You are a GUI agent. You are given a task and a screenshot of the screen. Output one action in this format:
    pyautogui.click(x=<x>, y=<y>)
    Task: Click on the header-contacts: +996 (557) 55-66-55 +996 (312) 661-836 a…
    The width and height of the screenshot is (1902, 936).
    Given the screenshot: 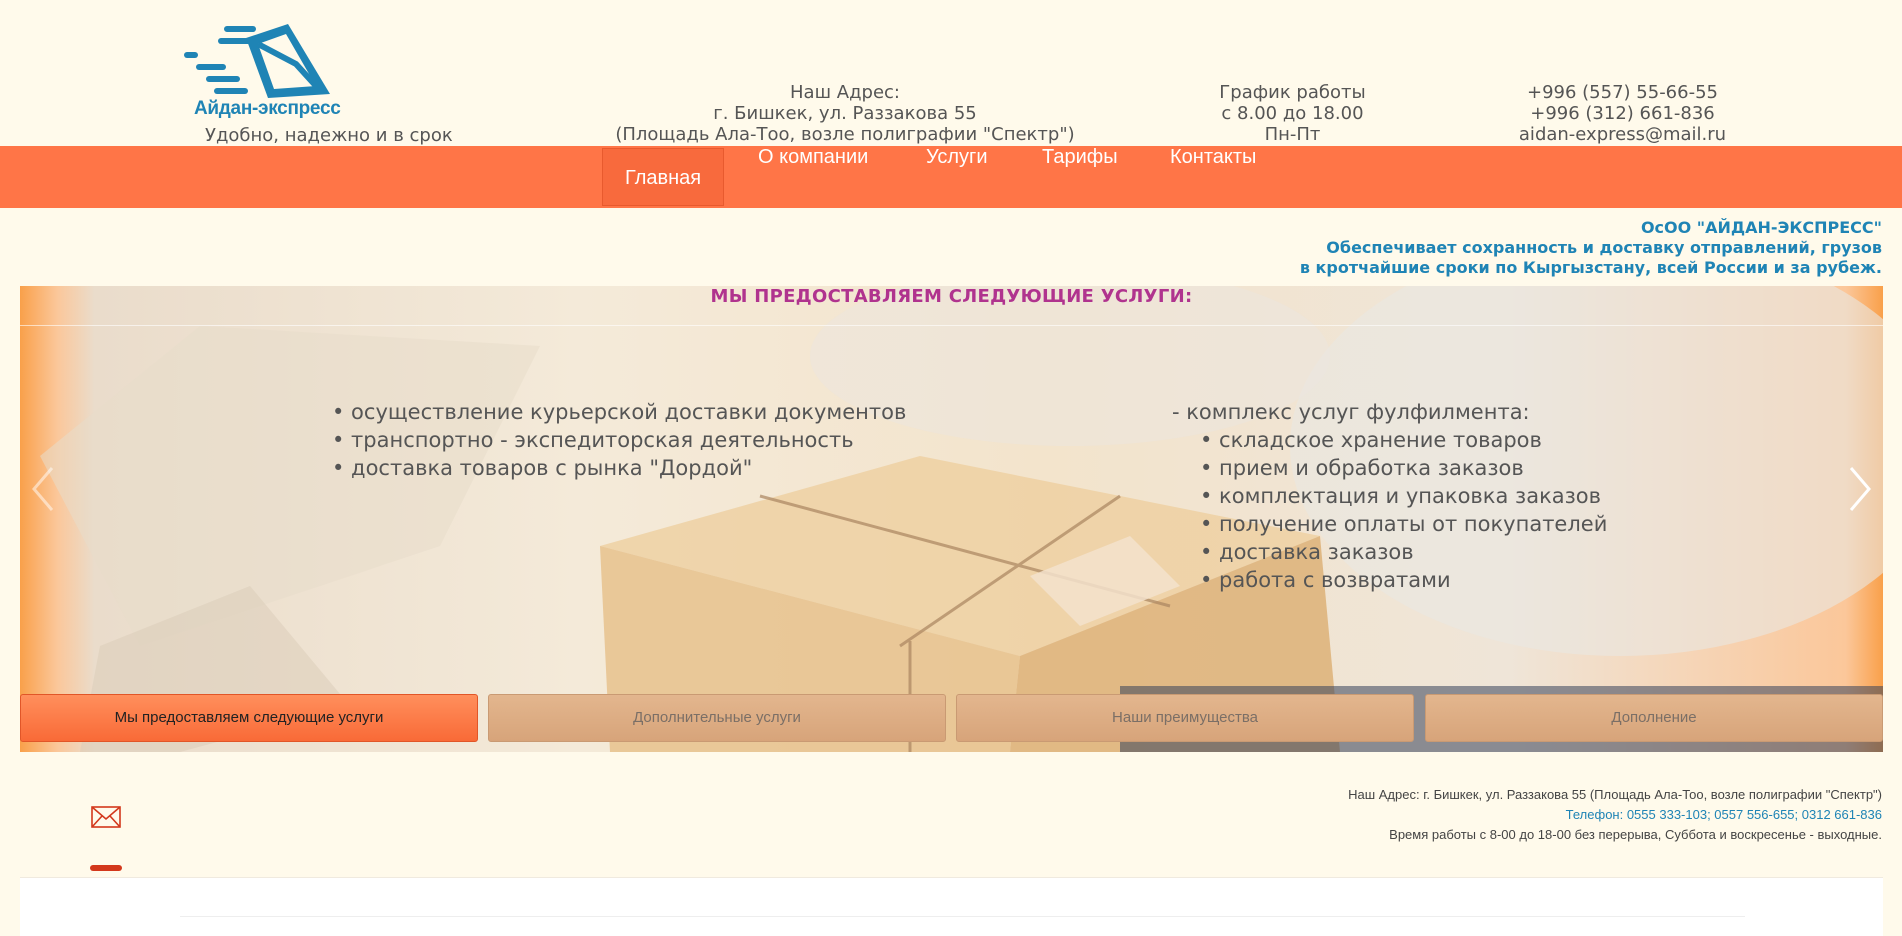 What is the action you would take?
    pyautogui.click(x=1622, y=113)
    